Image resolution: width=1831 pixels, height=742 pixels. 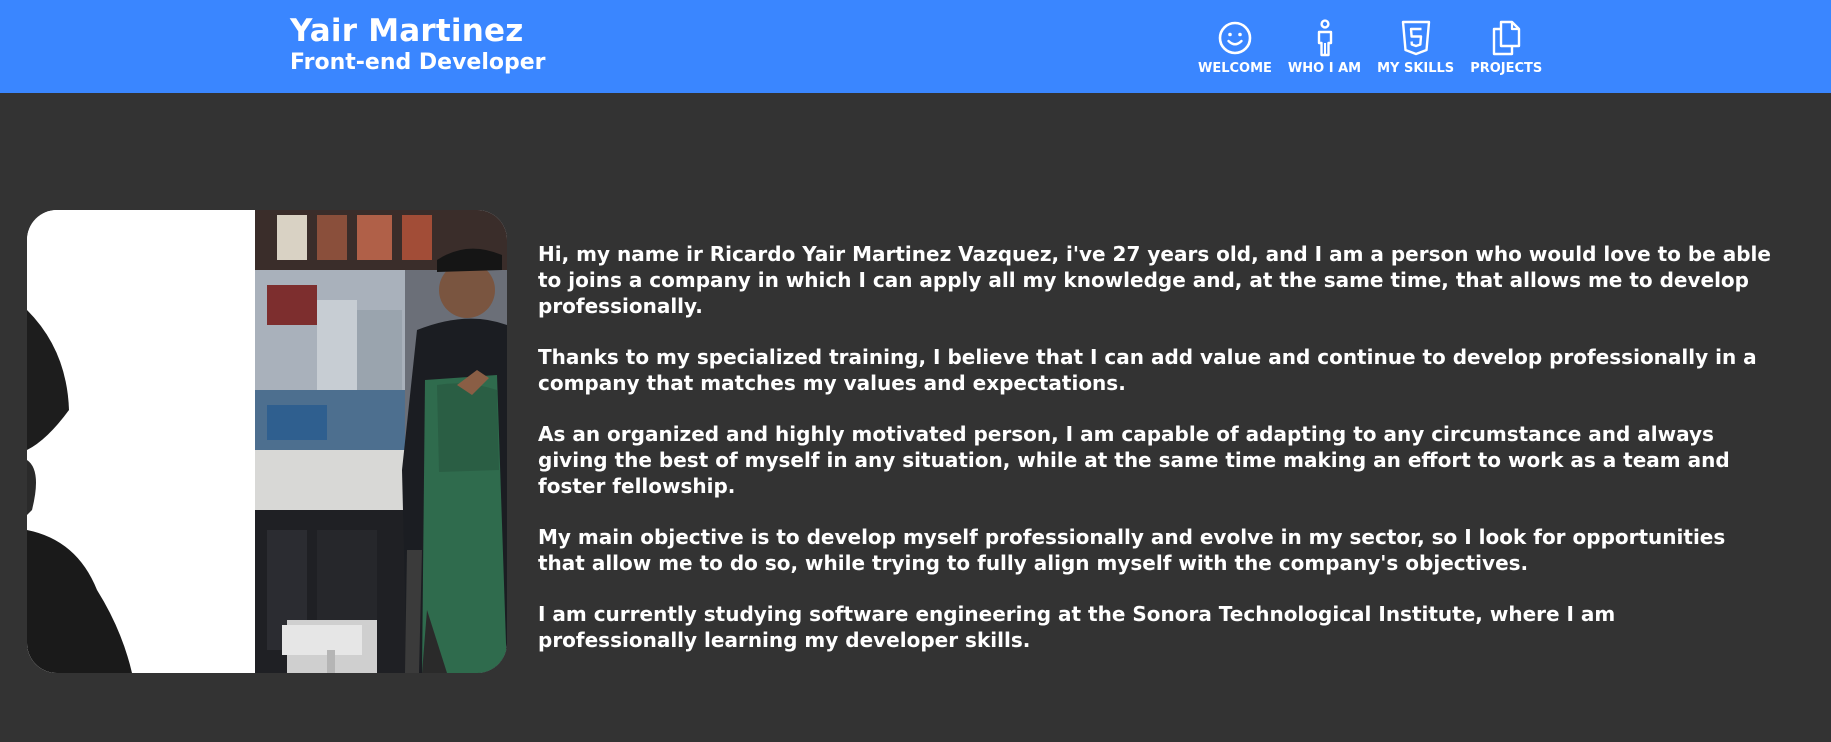 What do you see at coordinates (407, 31) in the screenshot?
I see `developer-name: Yair Martinez` at bounding box center [407, 31].